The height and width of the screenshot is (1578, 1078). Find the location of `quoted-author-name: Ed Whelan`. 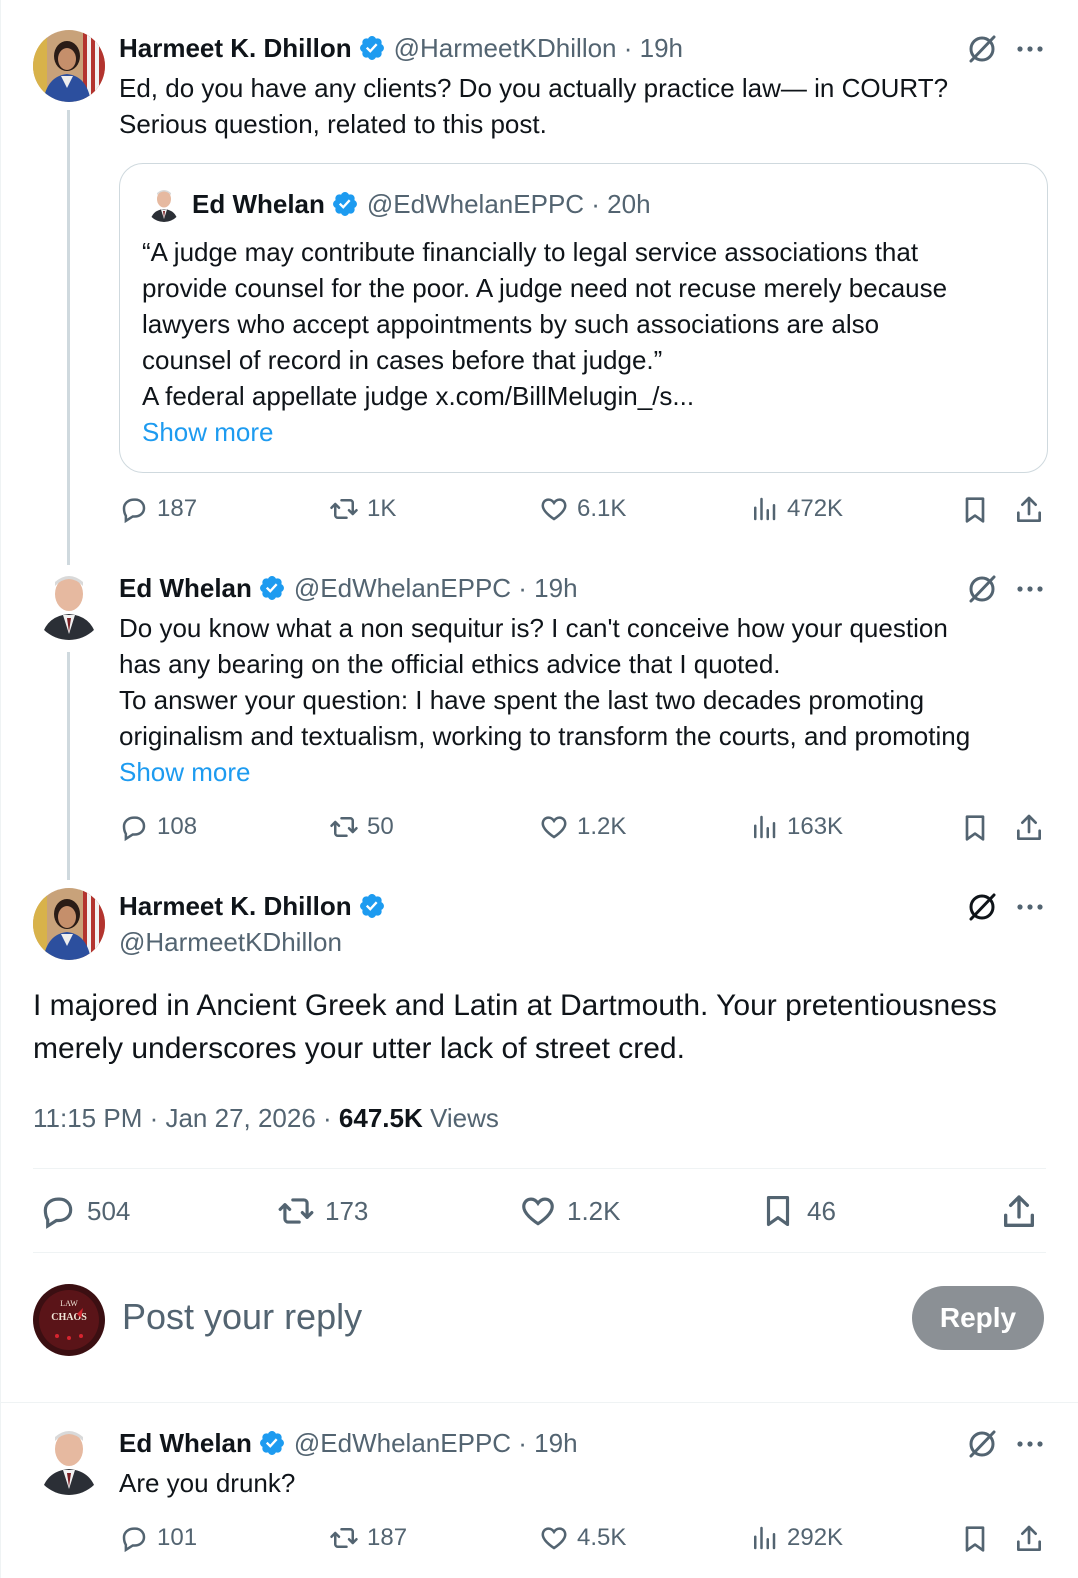

quoted-author-name: Ed Whelan is located at coordinates (258, 204).